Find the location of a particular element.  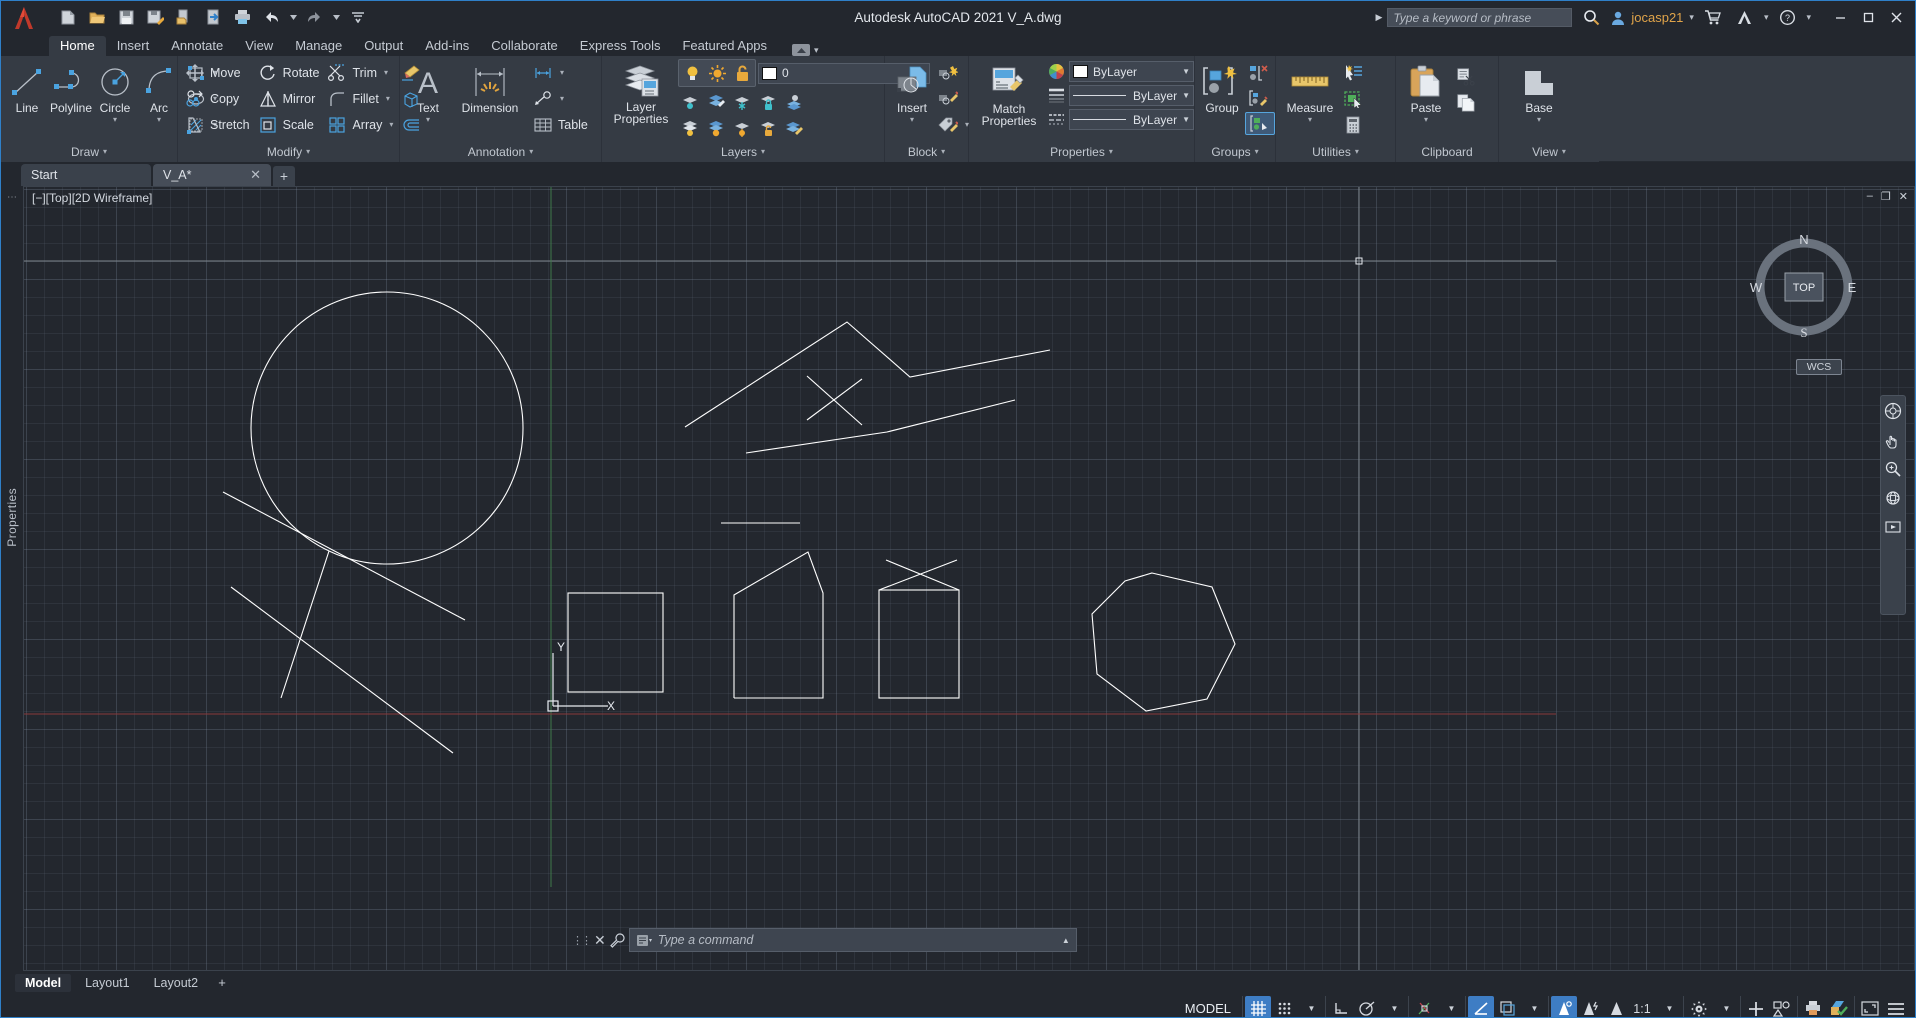

quick-select-button is located at coordinates (1354, 72).